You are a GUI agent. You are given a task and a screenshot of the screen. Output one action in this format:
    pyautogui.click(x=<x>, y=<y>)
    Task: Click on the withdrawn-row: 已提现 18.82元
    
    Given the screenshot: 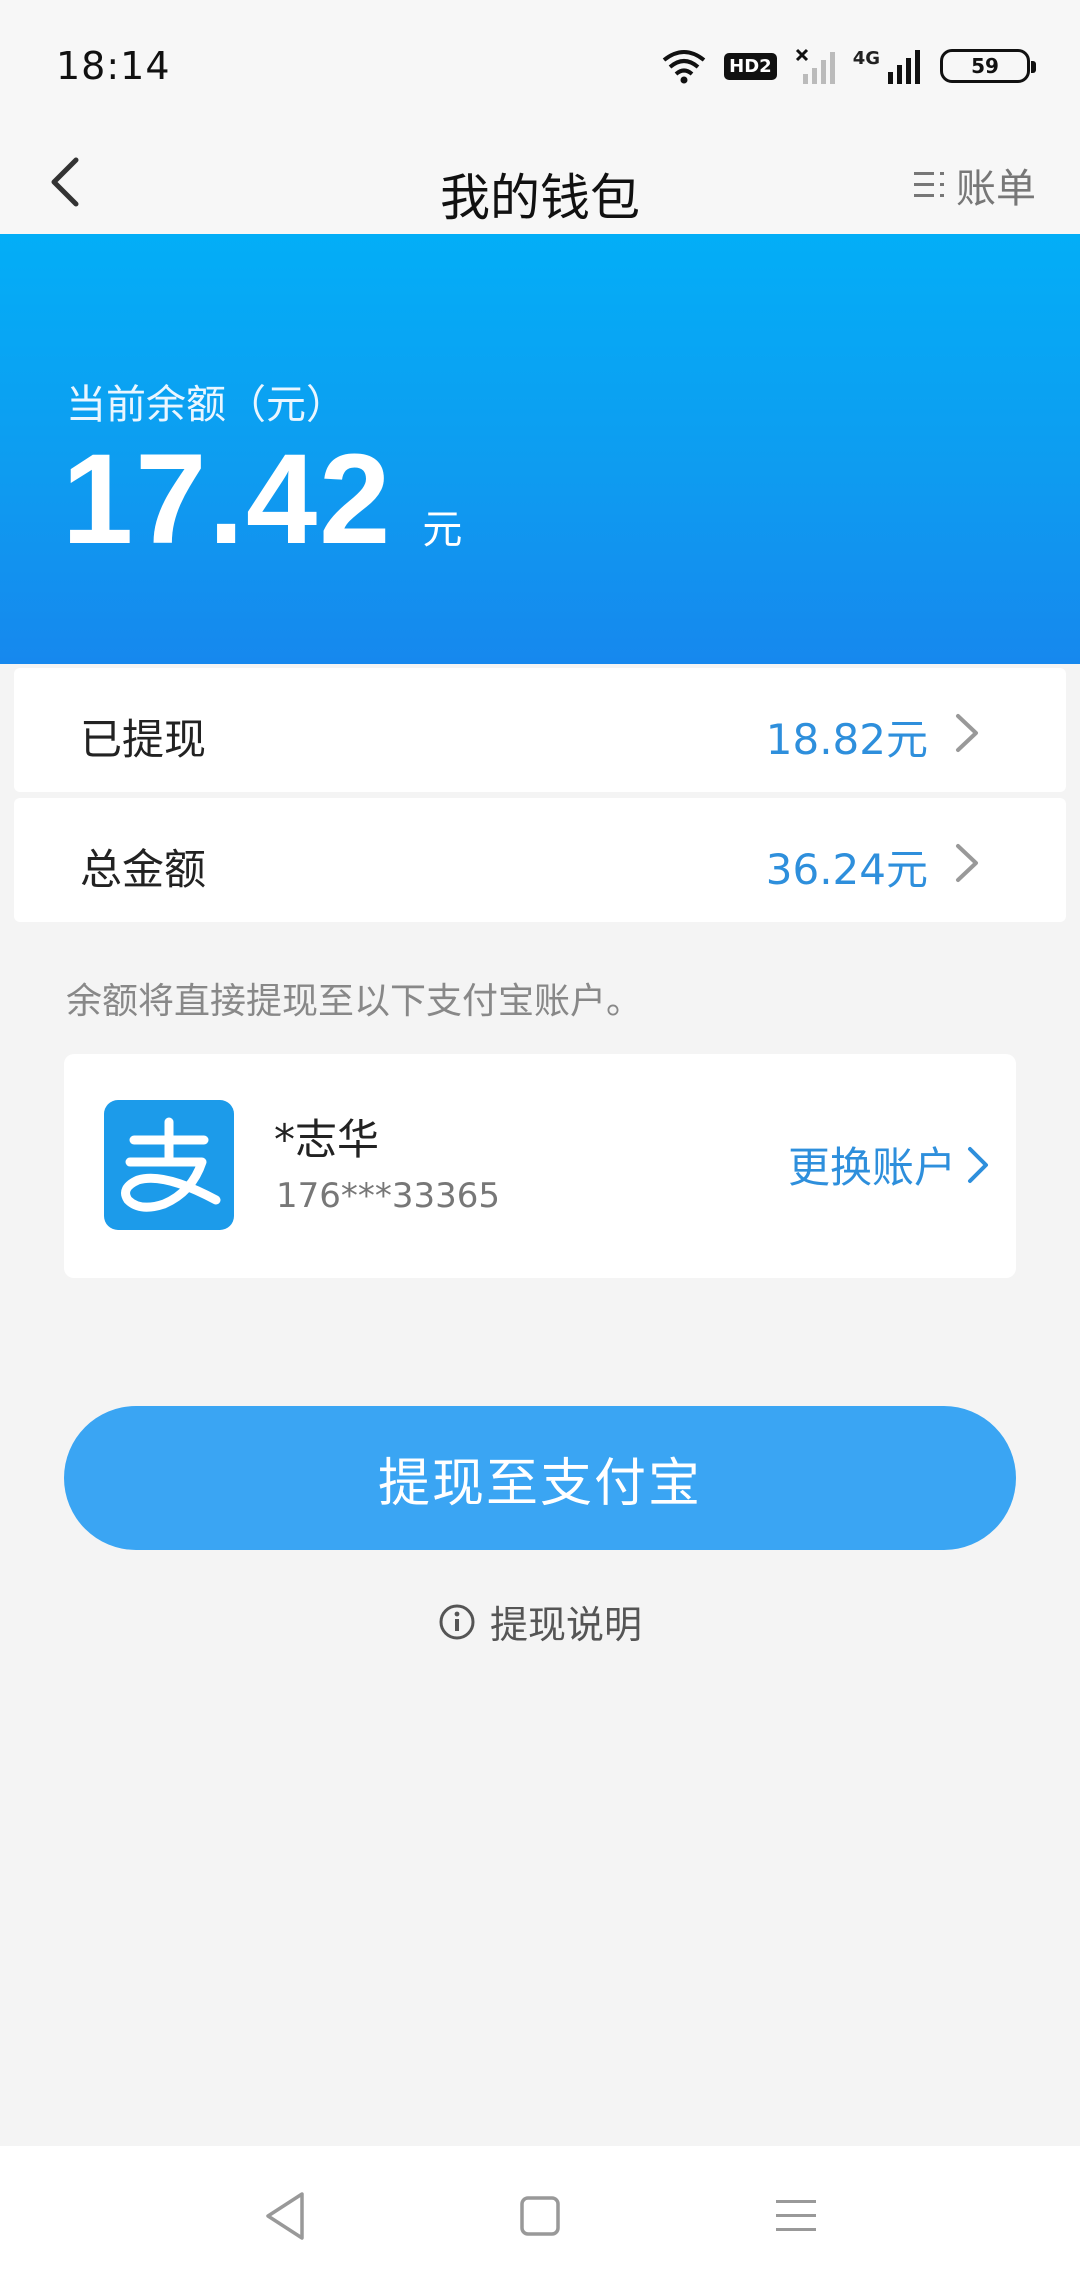 What is the action you would take?
    pyautogui.click(x=540, y=730)
    